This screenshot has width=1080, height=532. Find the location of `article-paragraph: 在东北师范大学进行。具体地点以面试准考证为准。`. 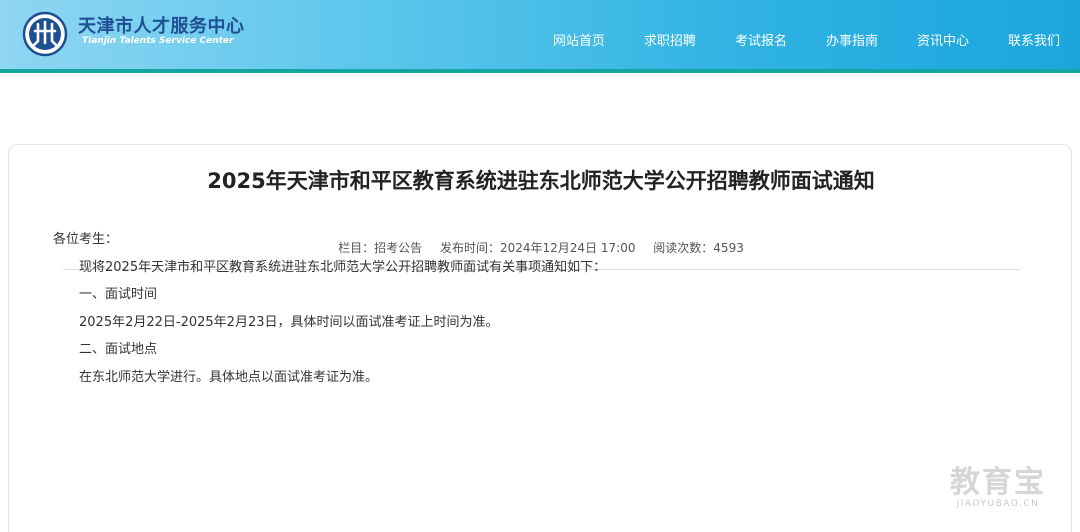

article-paragraph: 在东北师范大学进行。具体地点以面试准考证为准。 is located at coordinates (229, 377).